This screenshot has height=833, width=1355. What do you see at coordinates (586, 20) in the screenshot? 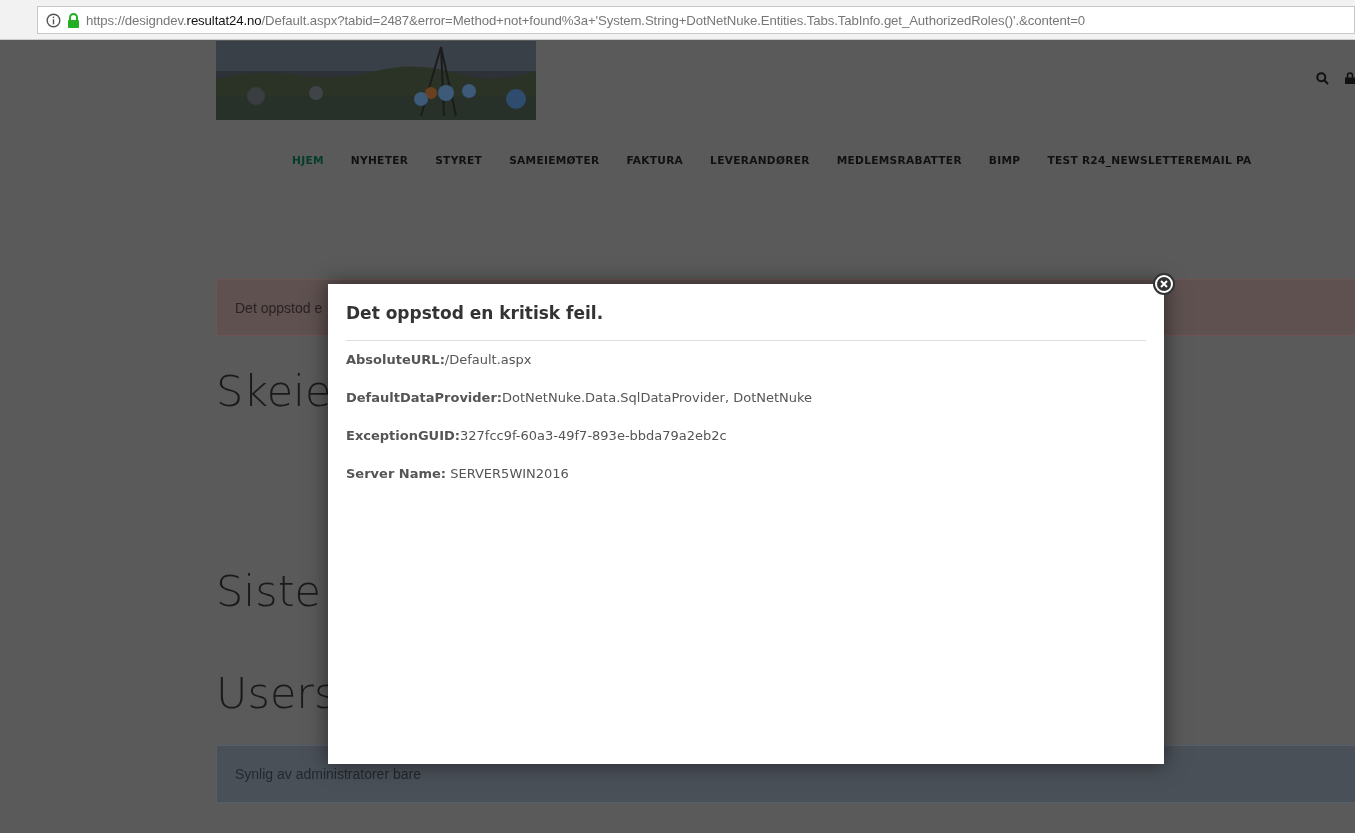
I see `url-text: https://designdev.resultat24.no/Default.aspx?tabid=2487&error=Method+not+found%3a+'System.String+DotNetNuke.Entities.Tabs.TabInfo.get_AuthorizedRoles()'.&content=0` at bounding box center [586, 20].